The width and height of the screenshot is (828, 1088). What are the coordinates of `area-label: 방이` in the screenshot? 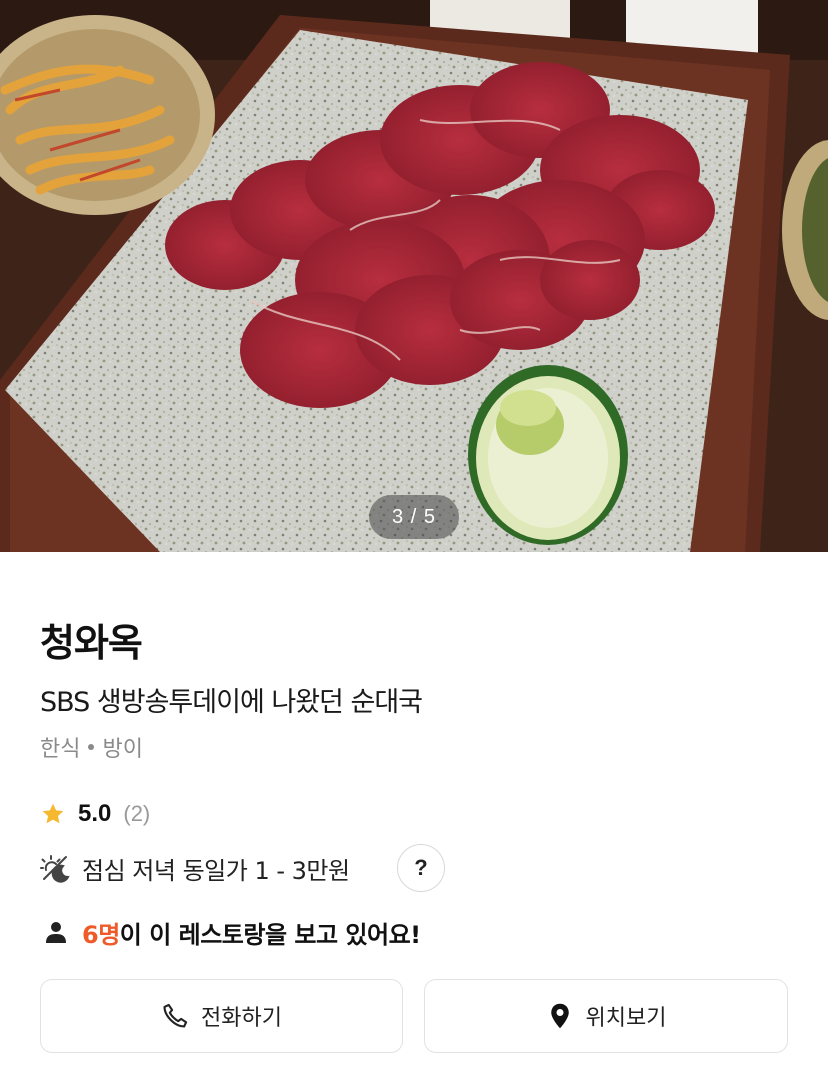 It's located at (122, 749).